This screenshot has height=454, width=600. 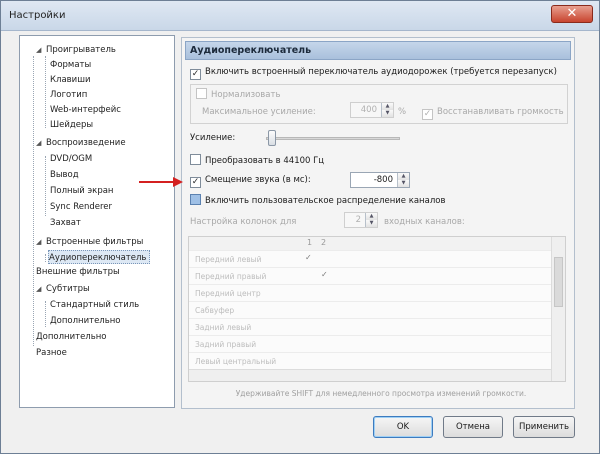 What do you see at coordinates (68, 289) in the screenshot?
I see `tree-item-label: Субтитры` at bounding box center [68, 289].